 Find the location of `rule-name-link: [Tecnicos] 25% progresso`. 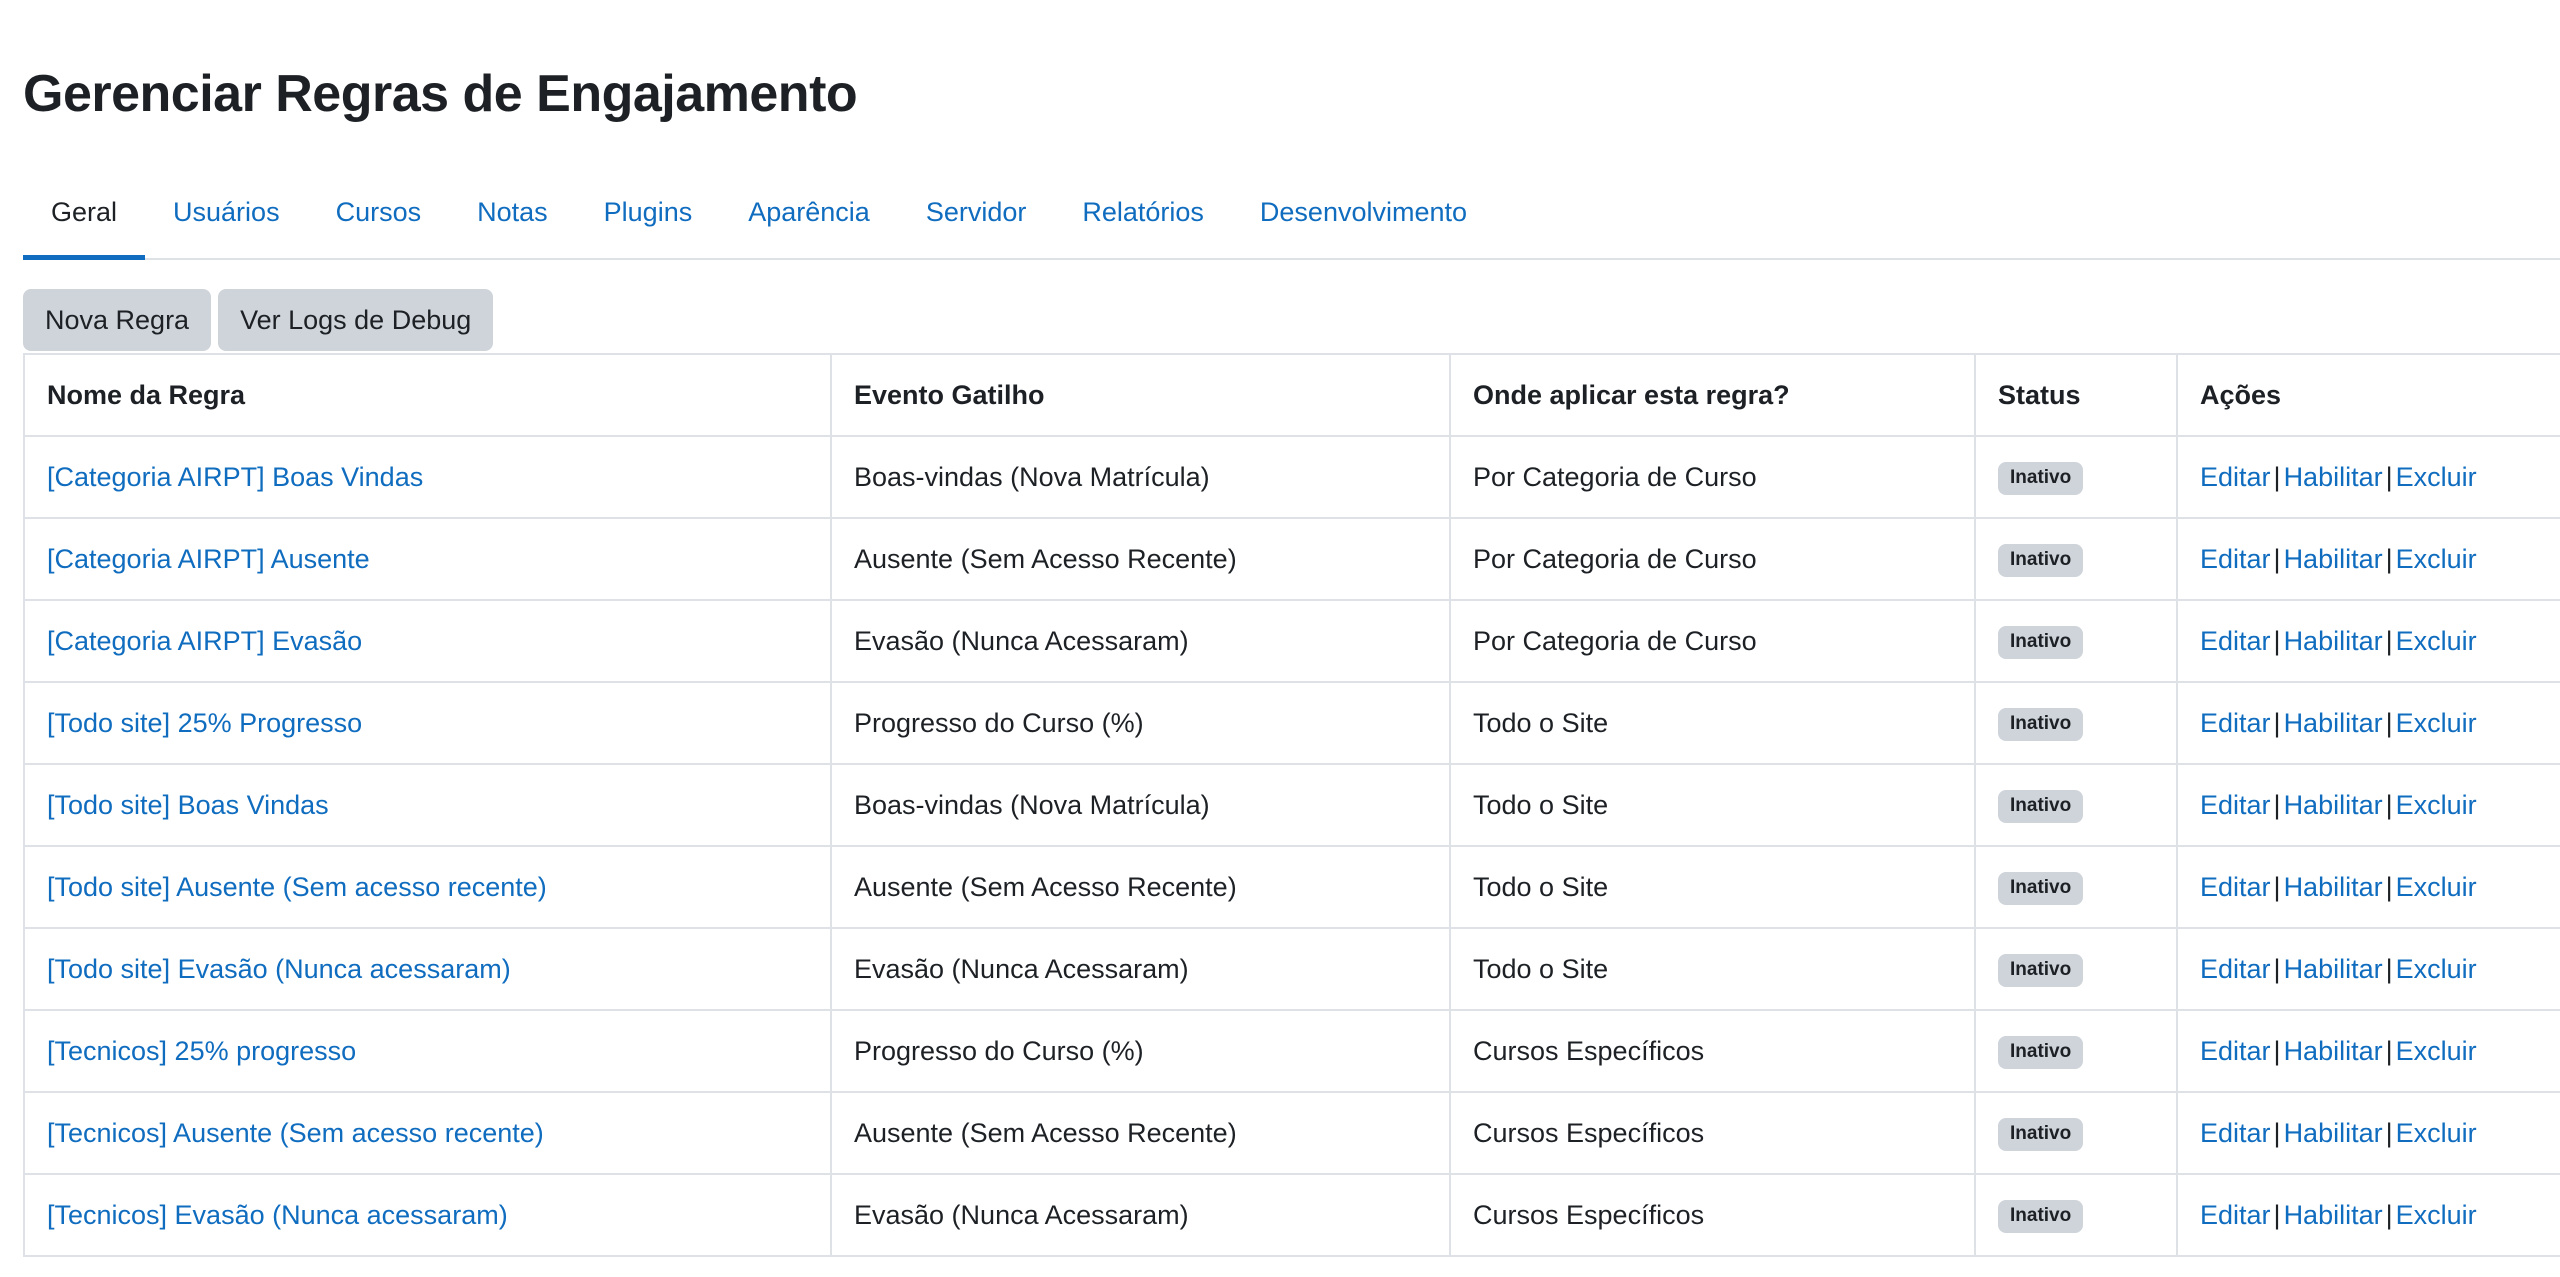

rule-name-link: [Tecnicos] 25% progresso is located at coordinates (201, 1051).